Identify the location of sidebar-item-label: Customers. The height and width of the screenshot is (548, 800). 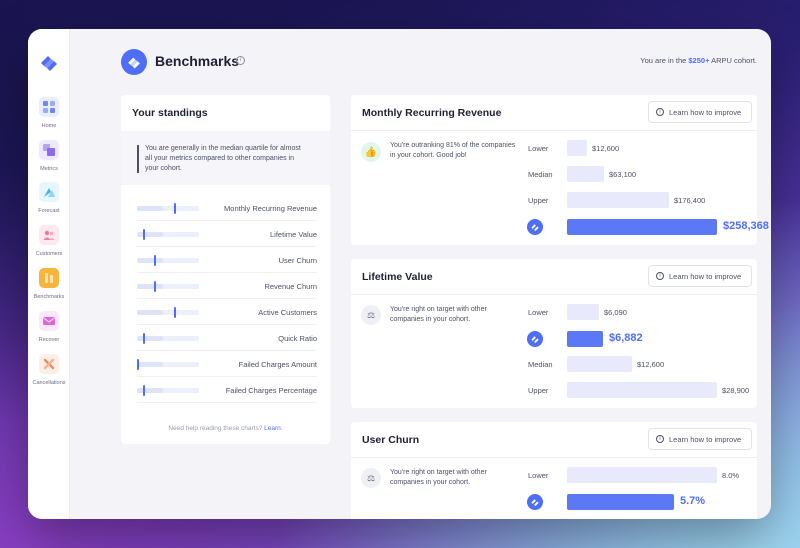
(49, 254).